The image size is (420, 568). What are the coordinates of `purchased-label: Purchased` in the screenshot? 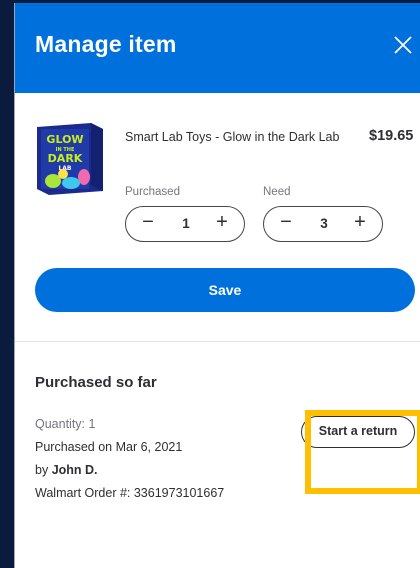 It's located at (152, 192).